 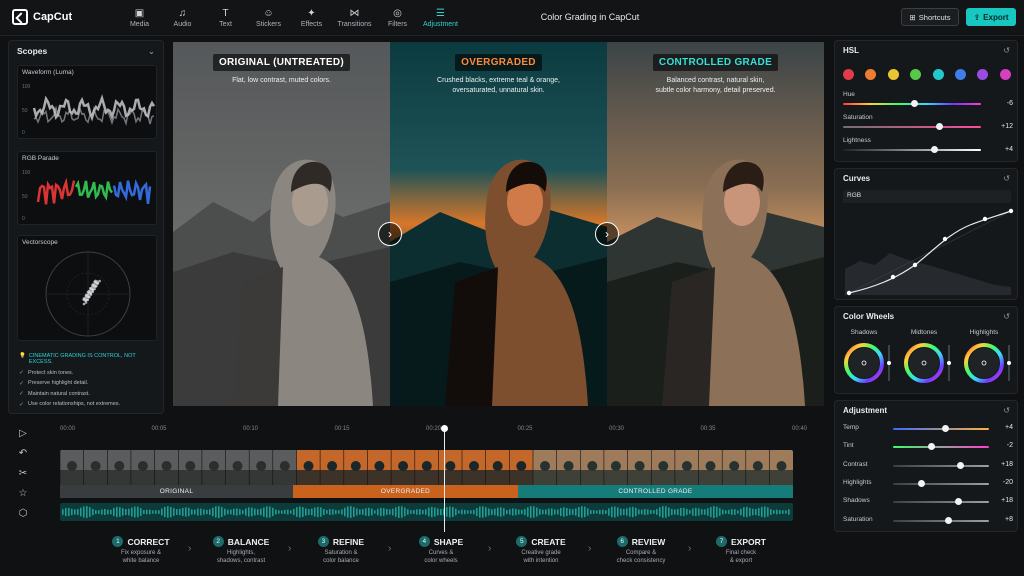 I want to click on tool-label: Text, so click(x=225, y=24).